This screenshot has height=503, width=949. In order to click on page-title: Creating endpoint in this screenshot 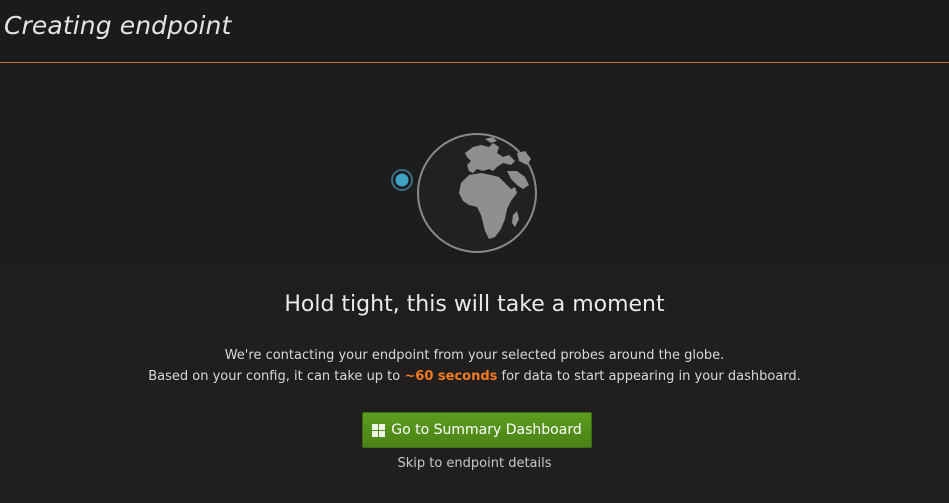, I will do `click(118, 25)`.